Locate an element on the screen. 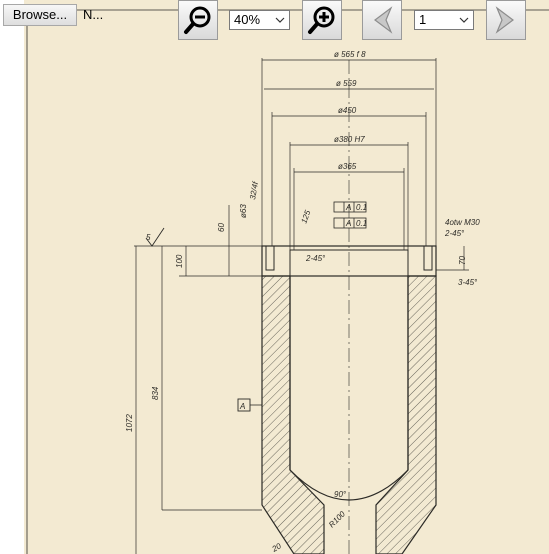 This screenshot has height=554, width=549. tolerance-datum-1: A is located at coordinates (348, 207).